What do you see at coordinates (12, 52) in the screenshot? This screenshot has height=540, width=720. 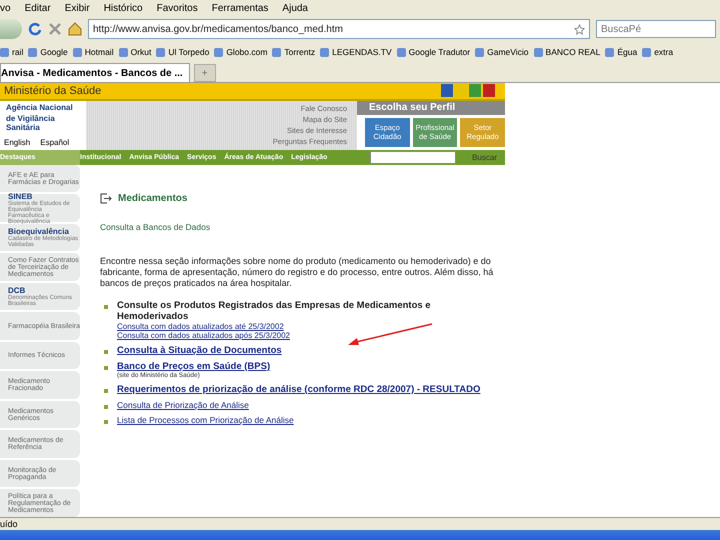 I see `bookmark: rail` at bounding box center [12, 52].